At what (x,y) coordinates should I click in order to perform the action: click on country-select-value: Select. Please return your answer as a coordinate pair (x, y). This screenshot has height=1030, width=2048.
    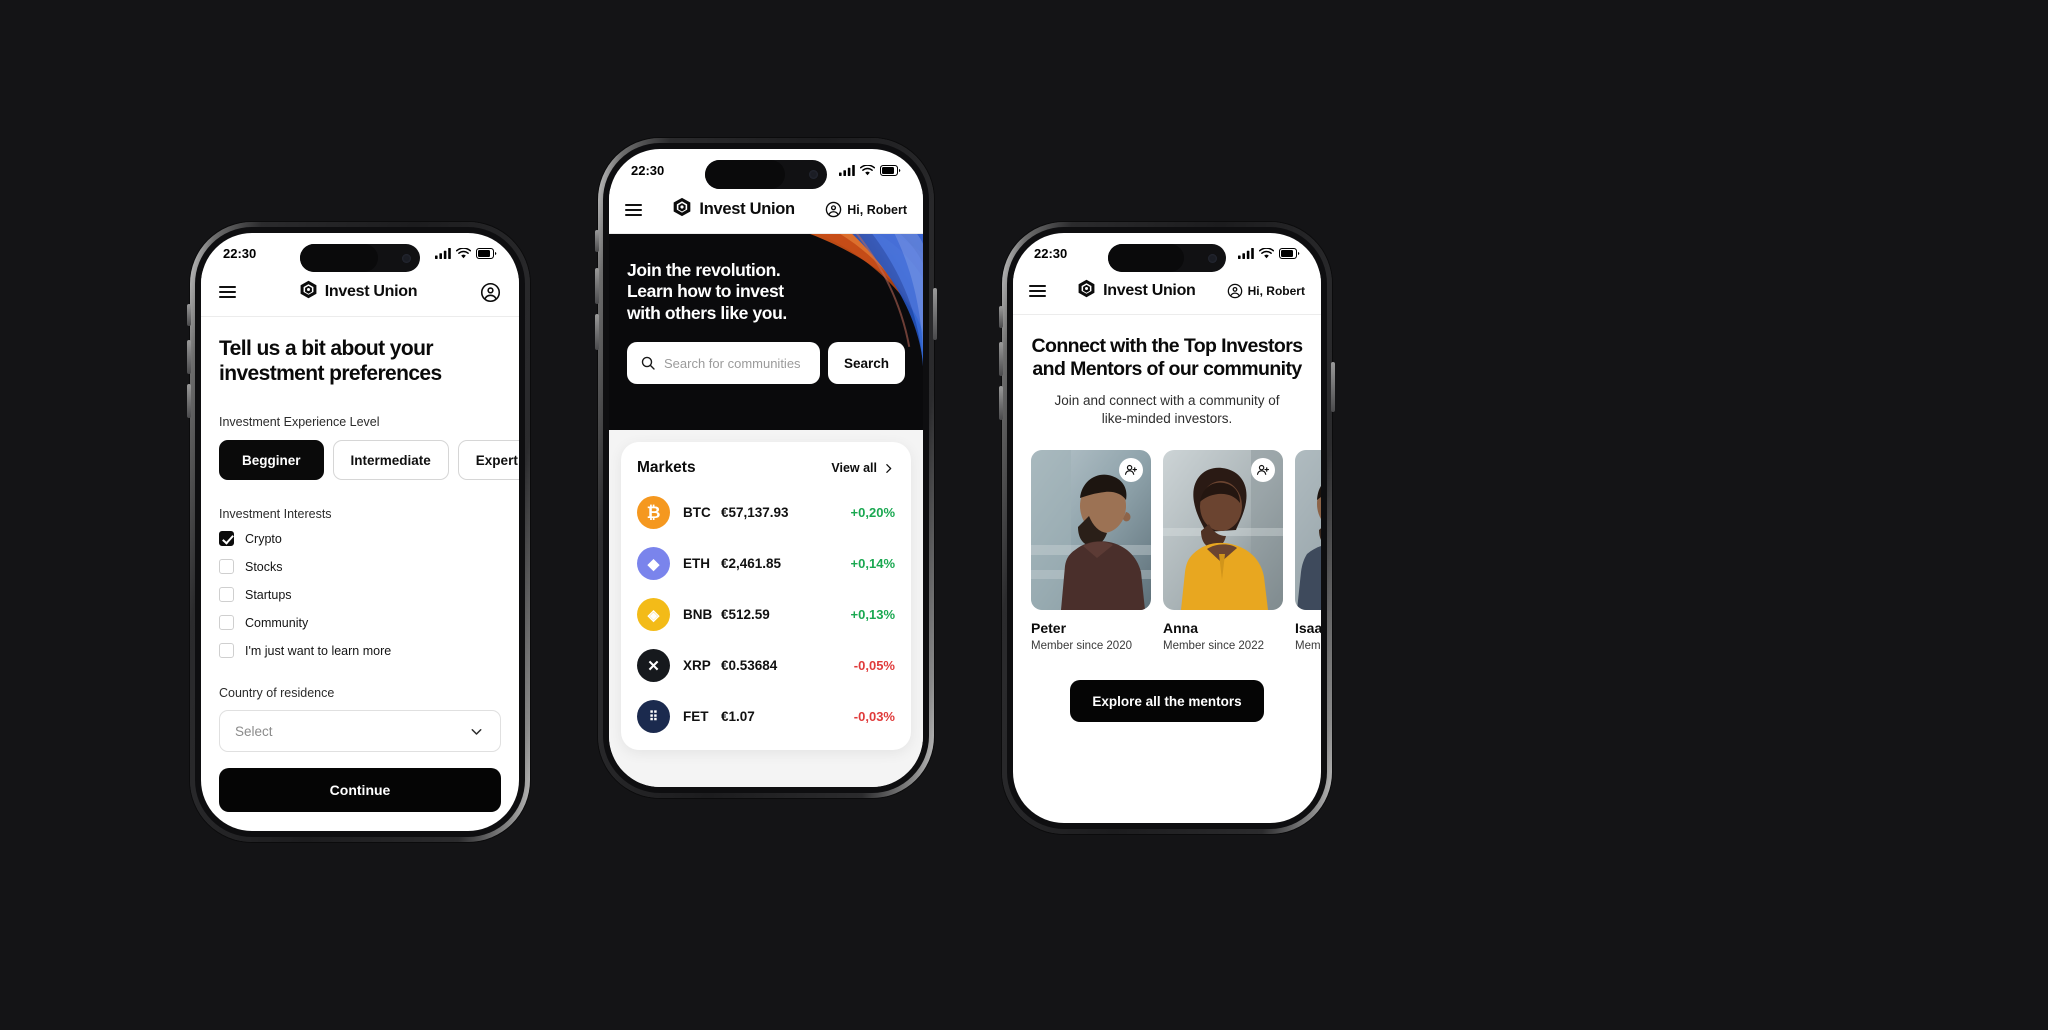
    Looking at the image, I should click on (254, 731).